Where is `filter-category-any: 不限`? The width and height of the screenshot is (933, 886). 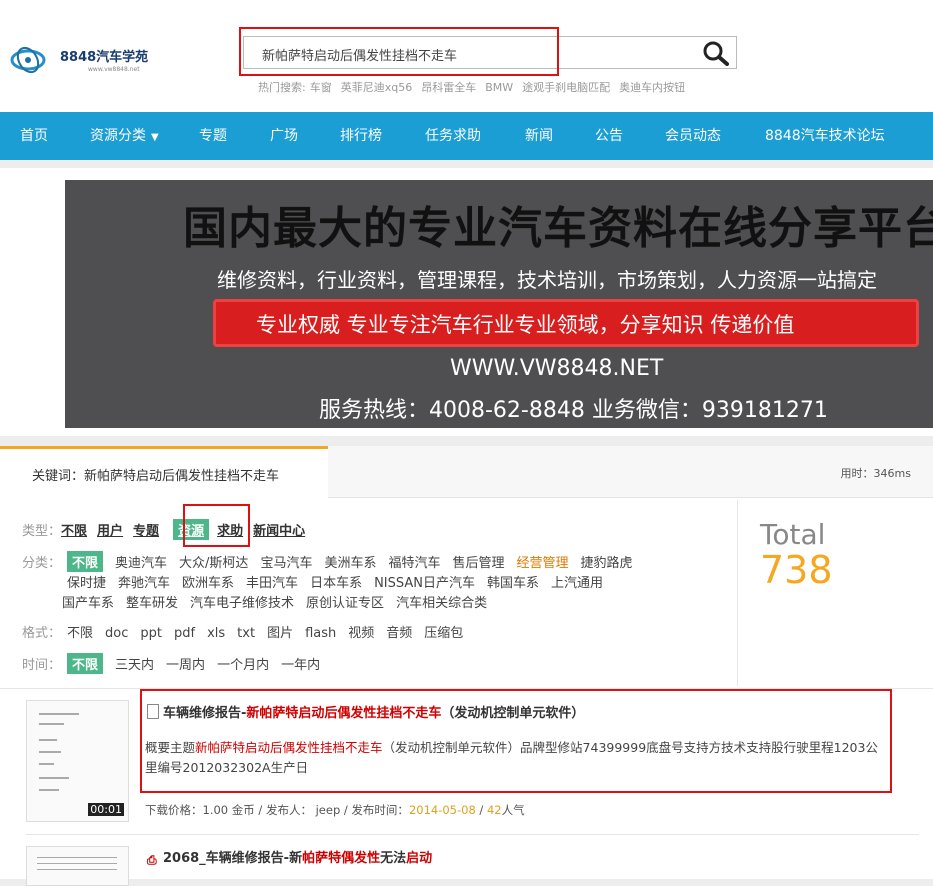
filter-category-any: 不限 is located at coordinates (85, 561).